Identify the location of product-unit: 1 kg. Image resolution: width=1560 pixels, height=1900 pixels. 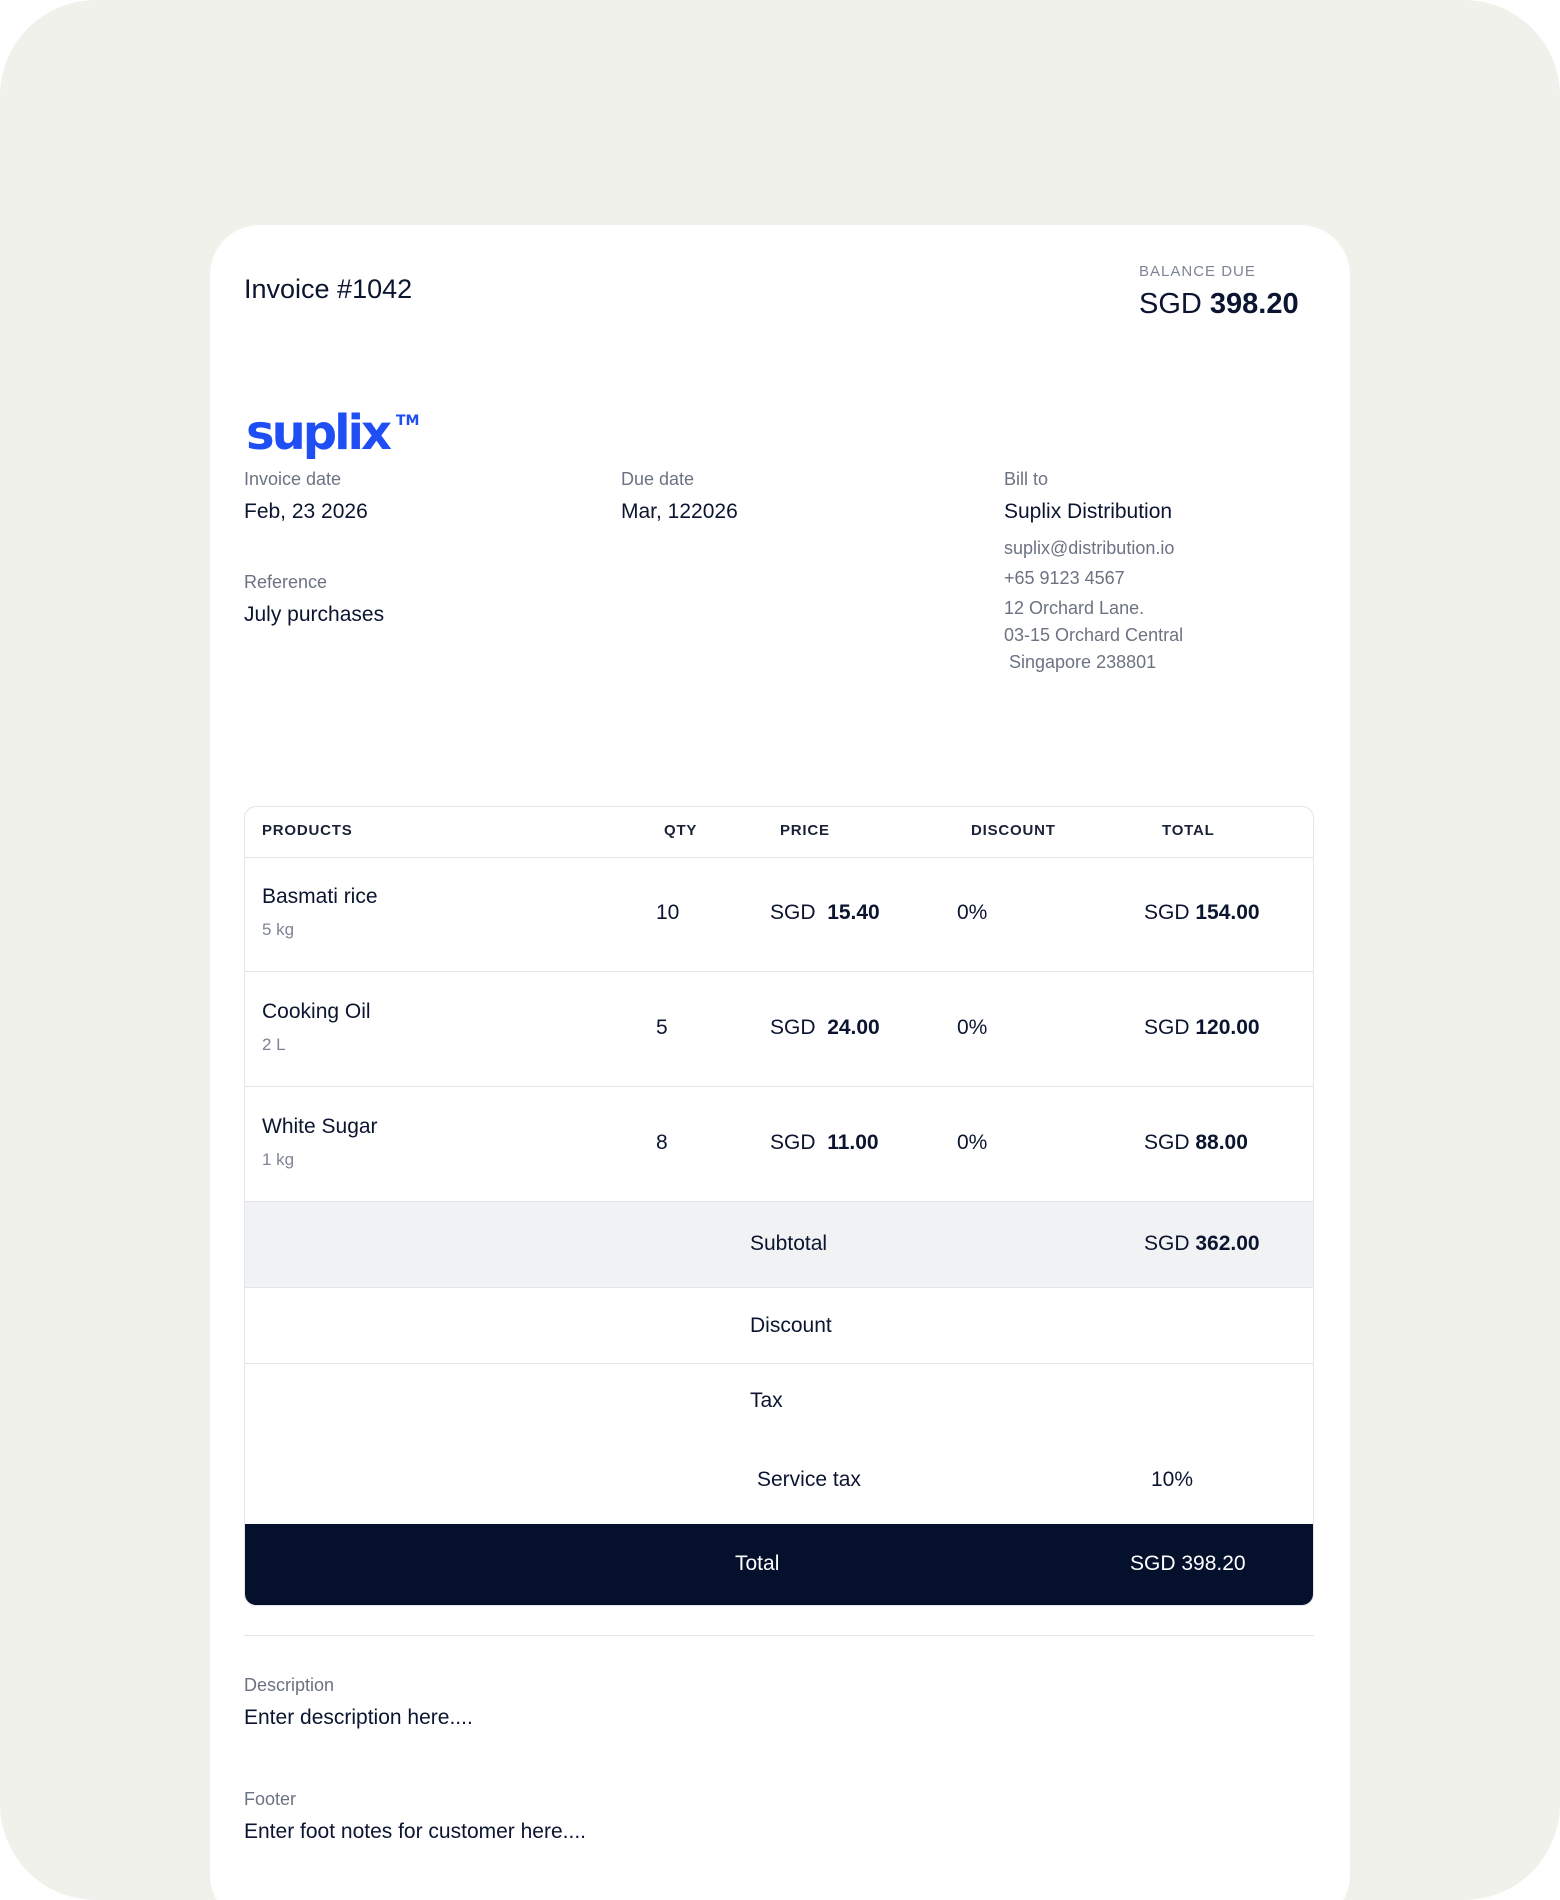
(278, 1159).